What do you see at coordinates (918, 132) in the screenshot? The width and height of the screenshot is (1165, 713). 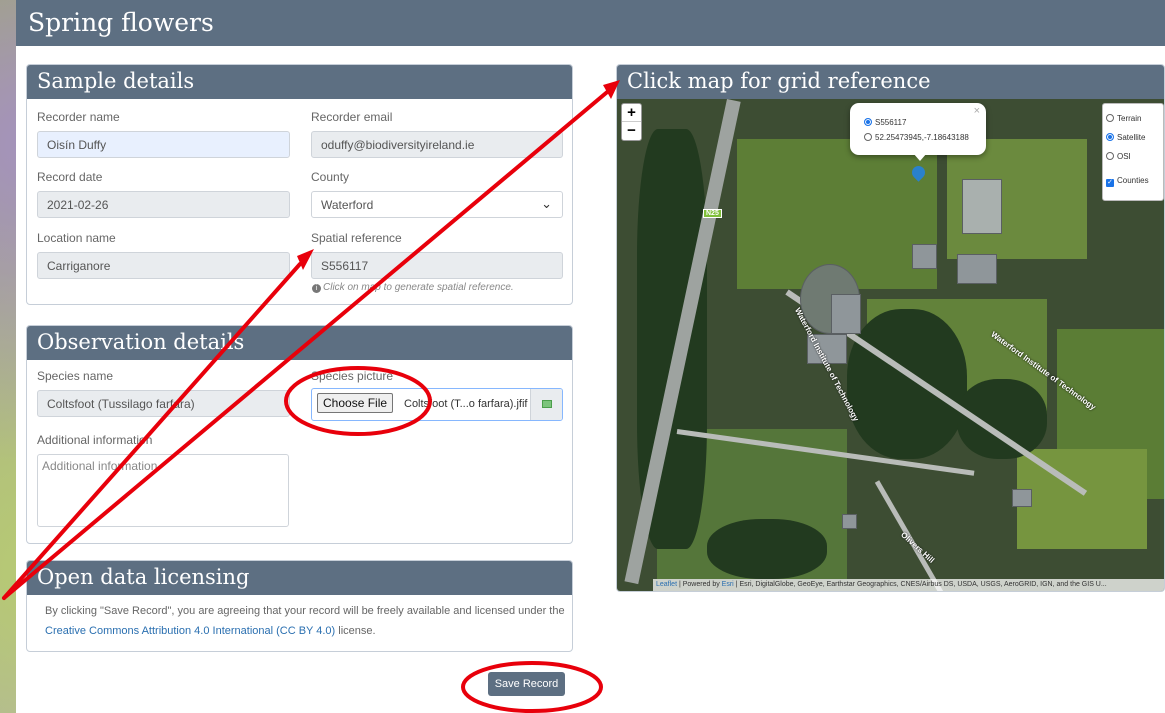 I see `map-popup: × S556117 52.25473945,-7.18643188` at bounding box center [918, 132].